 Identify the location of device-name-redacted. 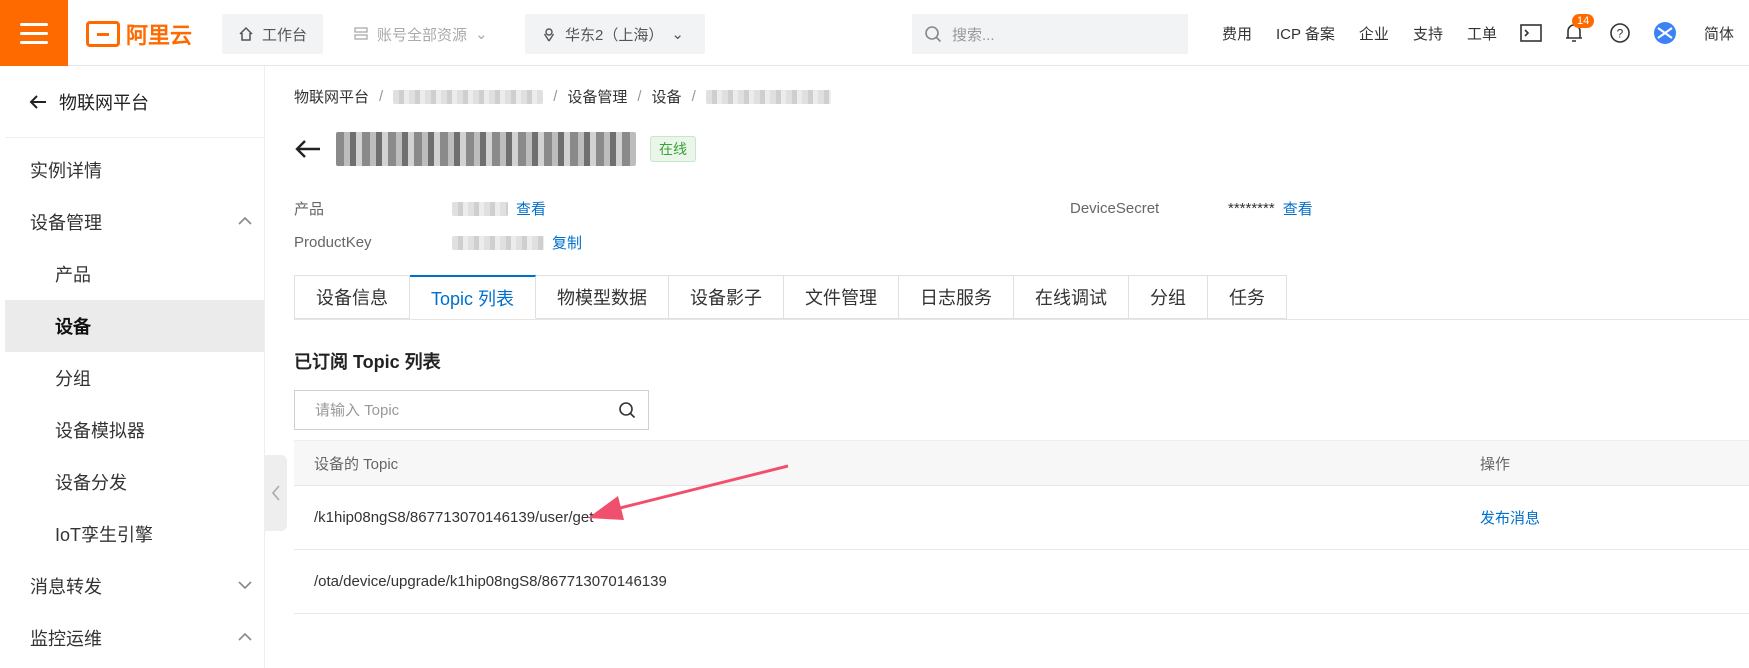
(486, 149).